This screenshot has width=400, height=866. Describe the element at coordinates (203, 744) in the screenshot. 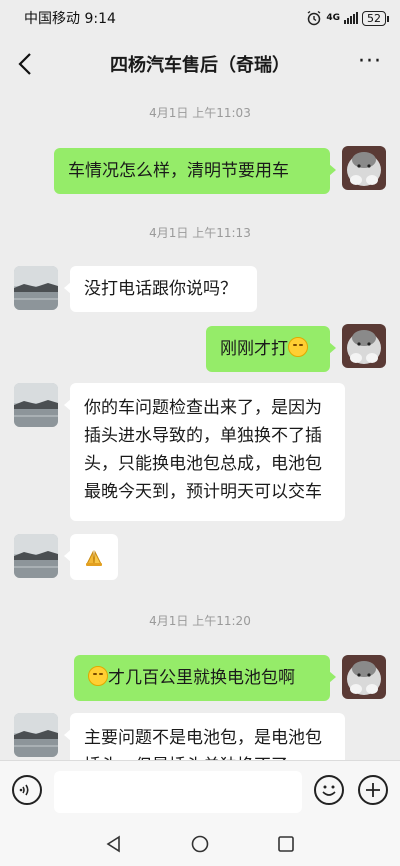

I see `message-text: 主要问题不是电池包，是电池包插头，但是插头单独换不了` at that location.